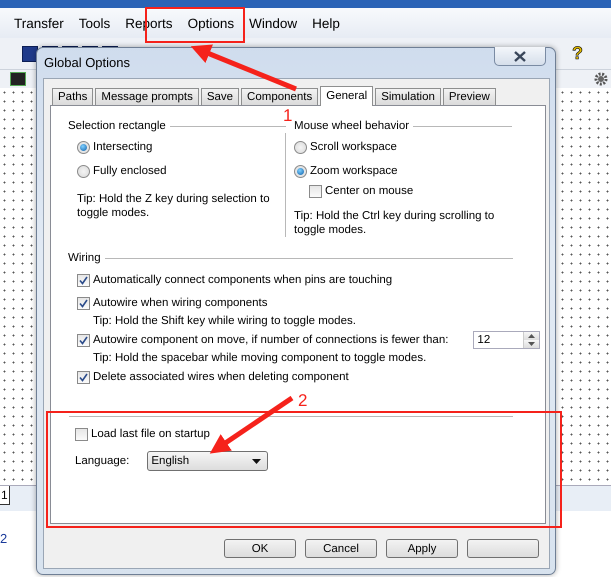 Image resolution: width=611 pixels, height=577 pixels. Describe the element at coordinates (207, 461) in the screenshot. I see `language-dropdown: English` at that location.